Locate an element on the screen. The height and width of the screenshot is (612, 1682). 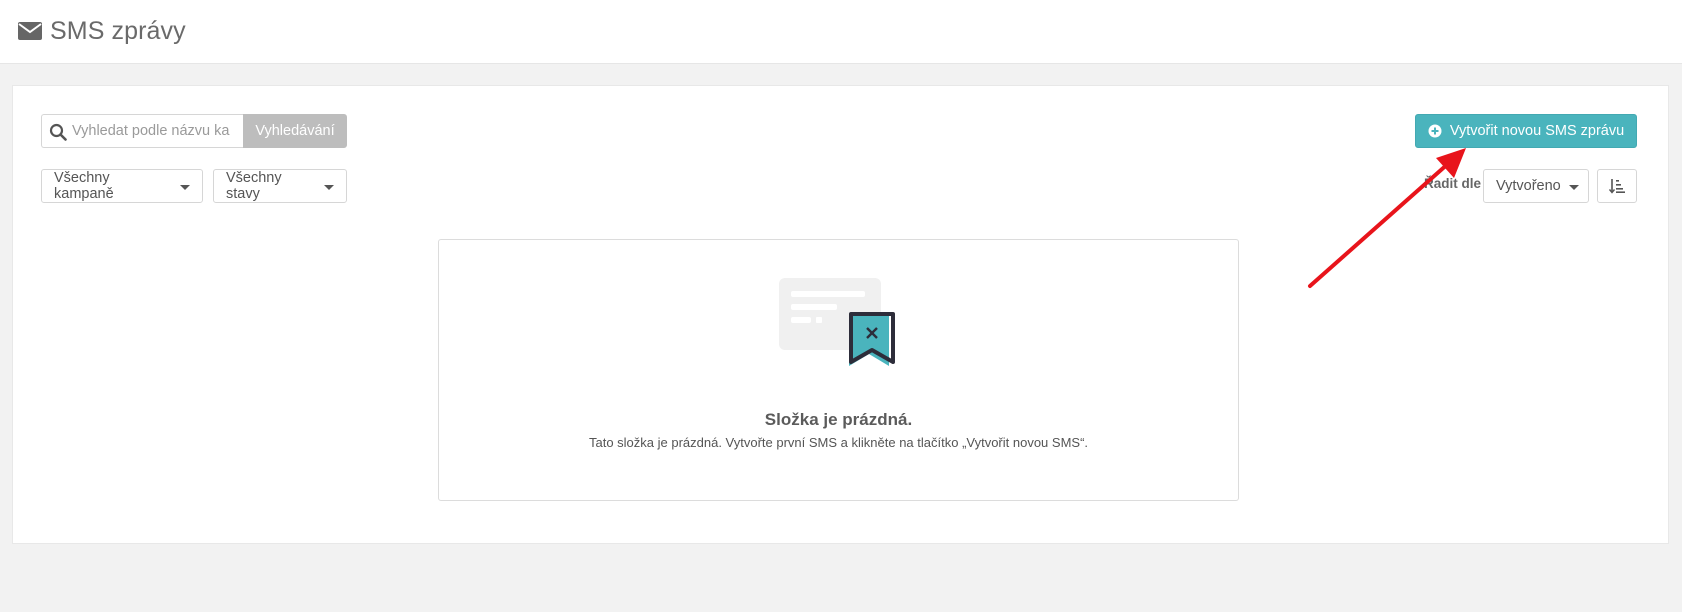
page-title: SMS zprávy is located at coordinates (118, 30).